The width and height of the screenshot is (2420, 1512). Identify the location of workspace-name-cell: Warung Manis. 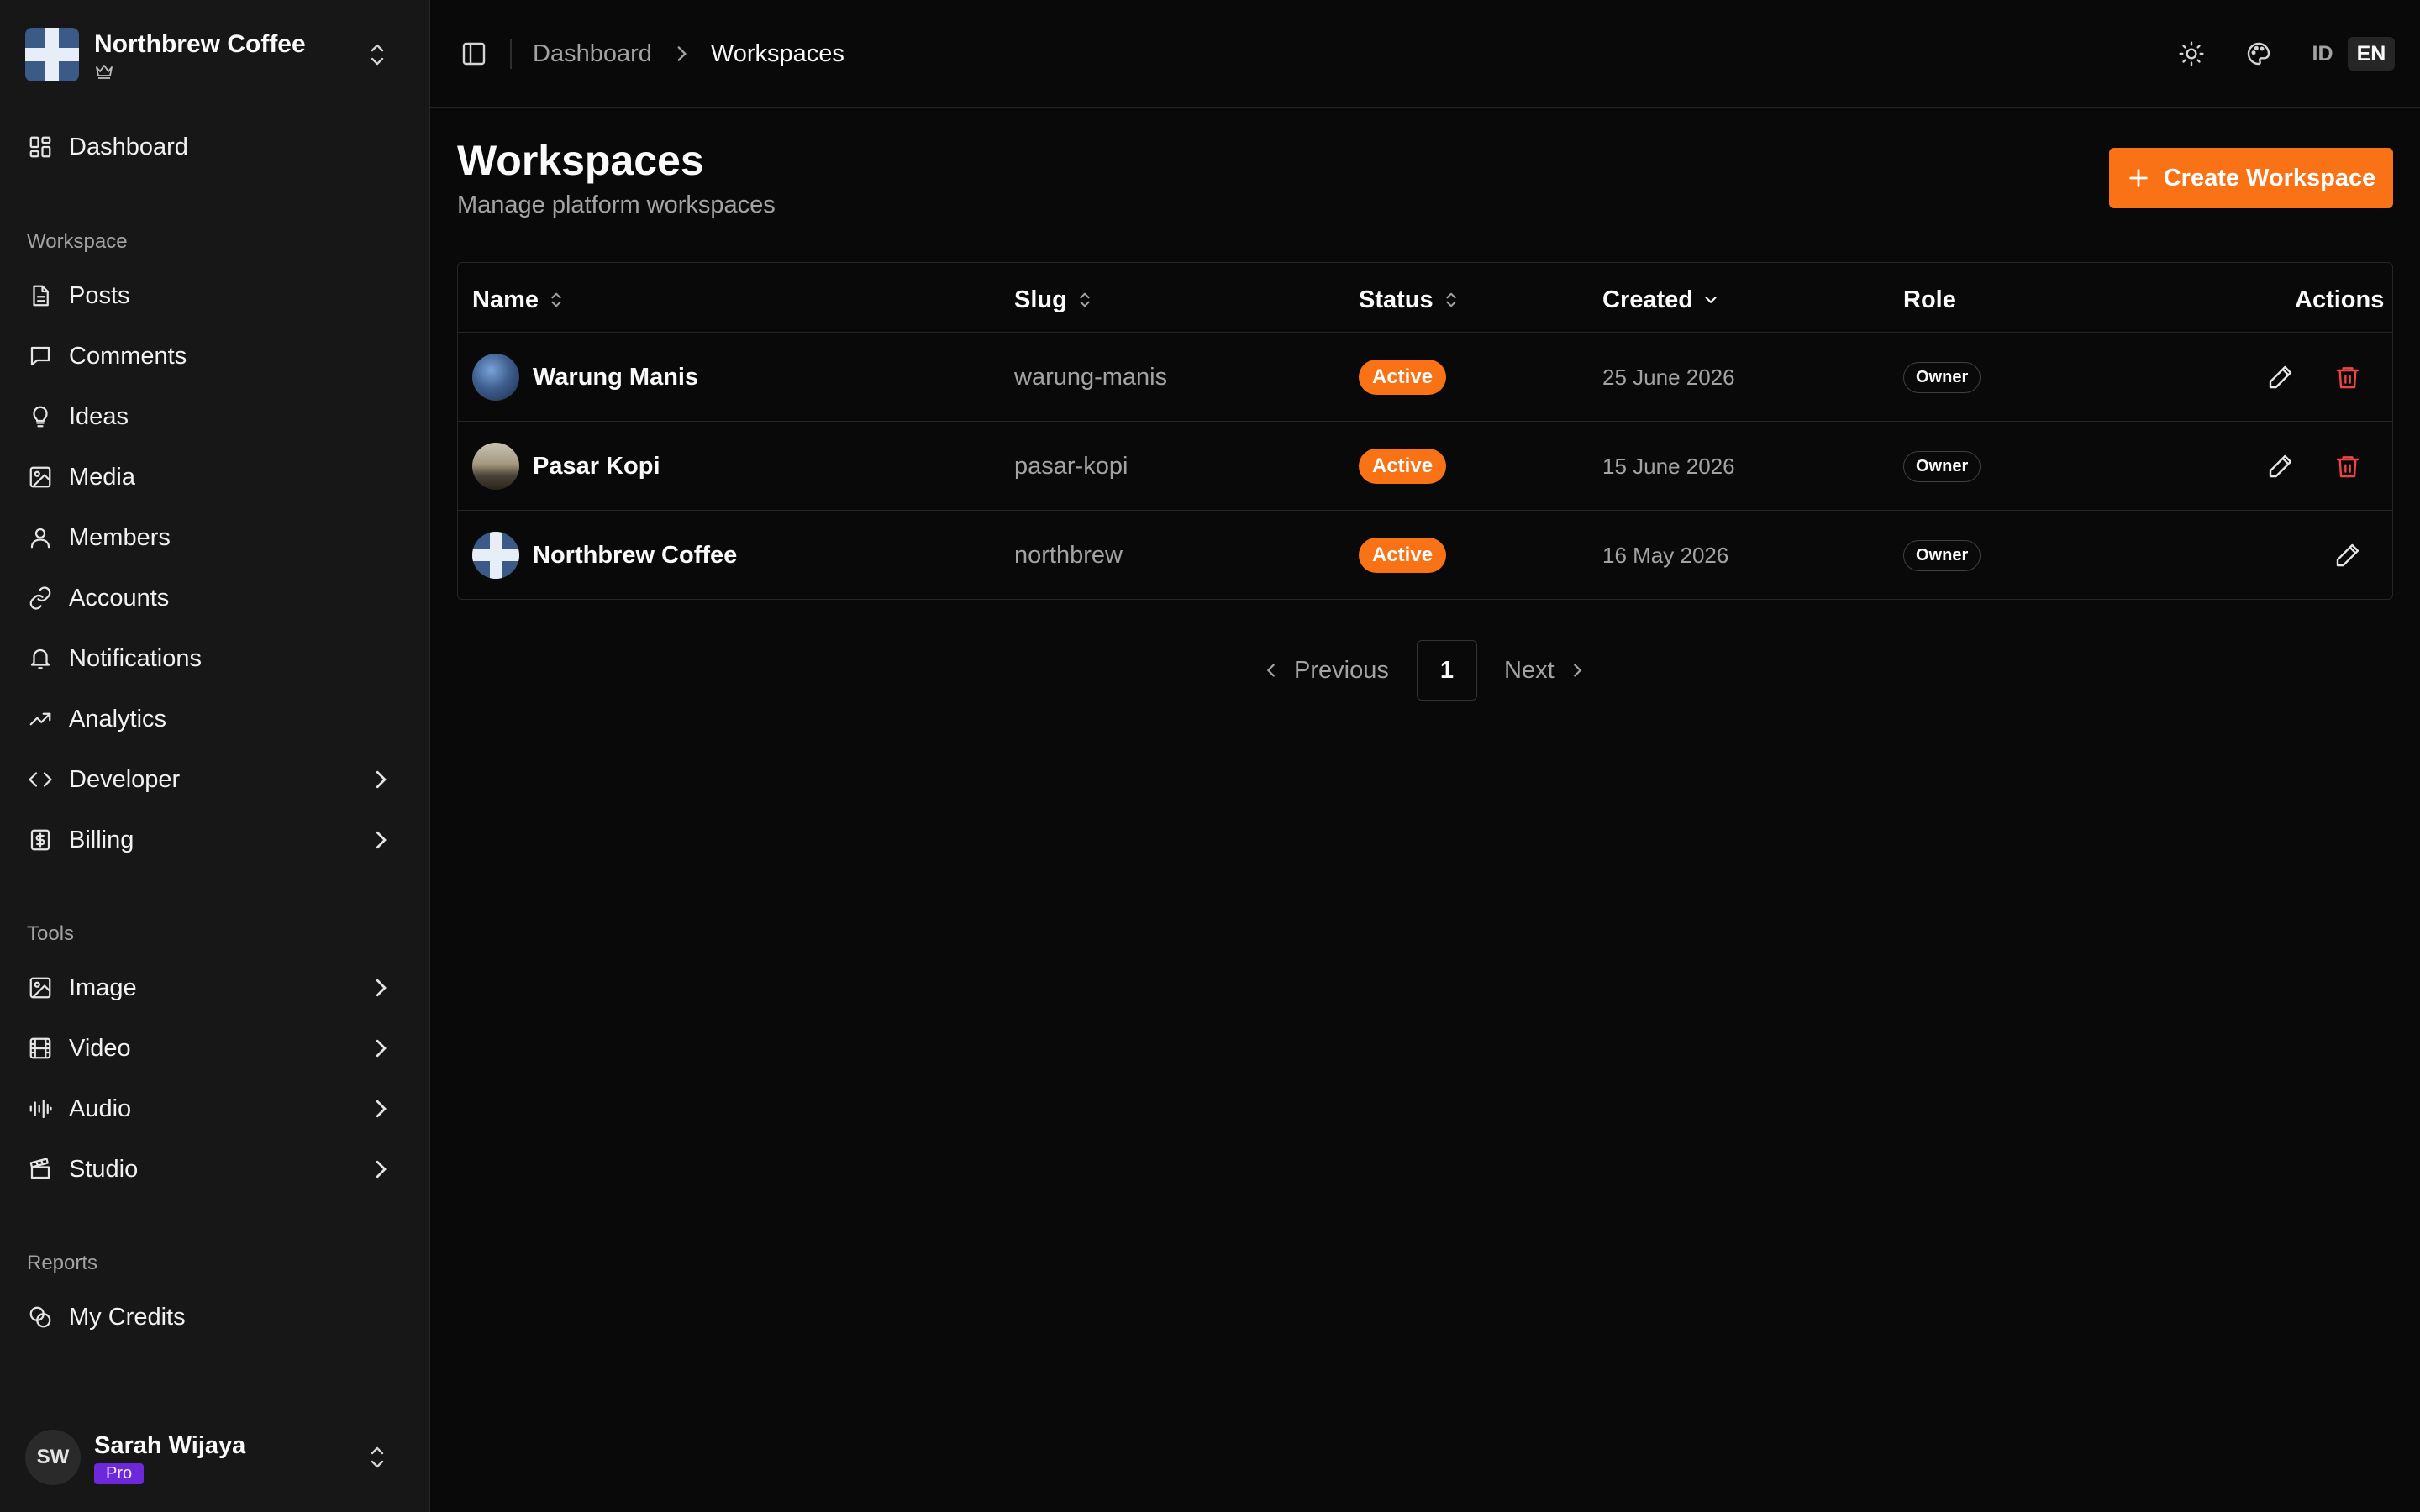
(615, 377).